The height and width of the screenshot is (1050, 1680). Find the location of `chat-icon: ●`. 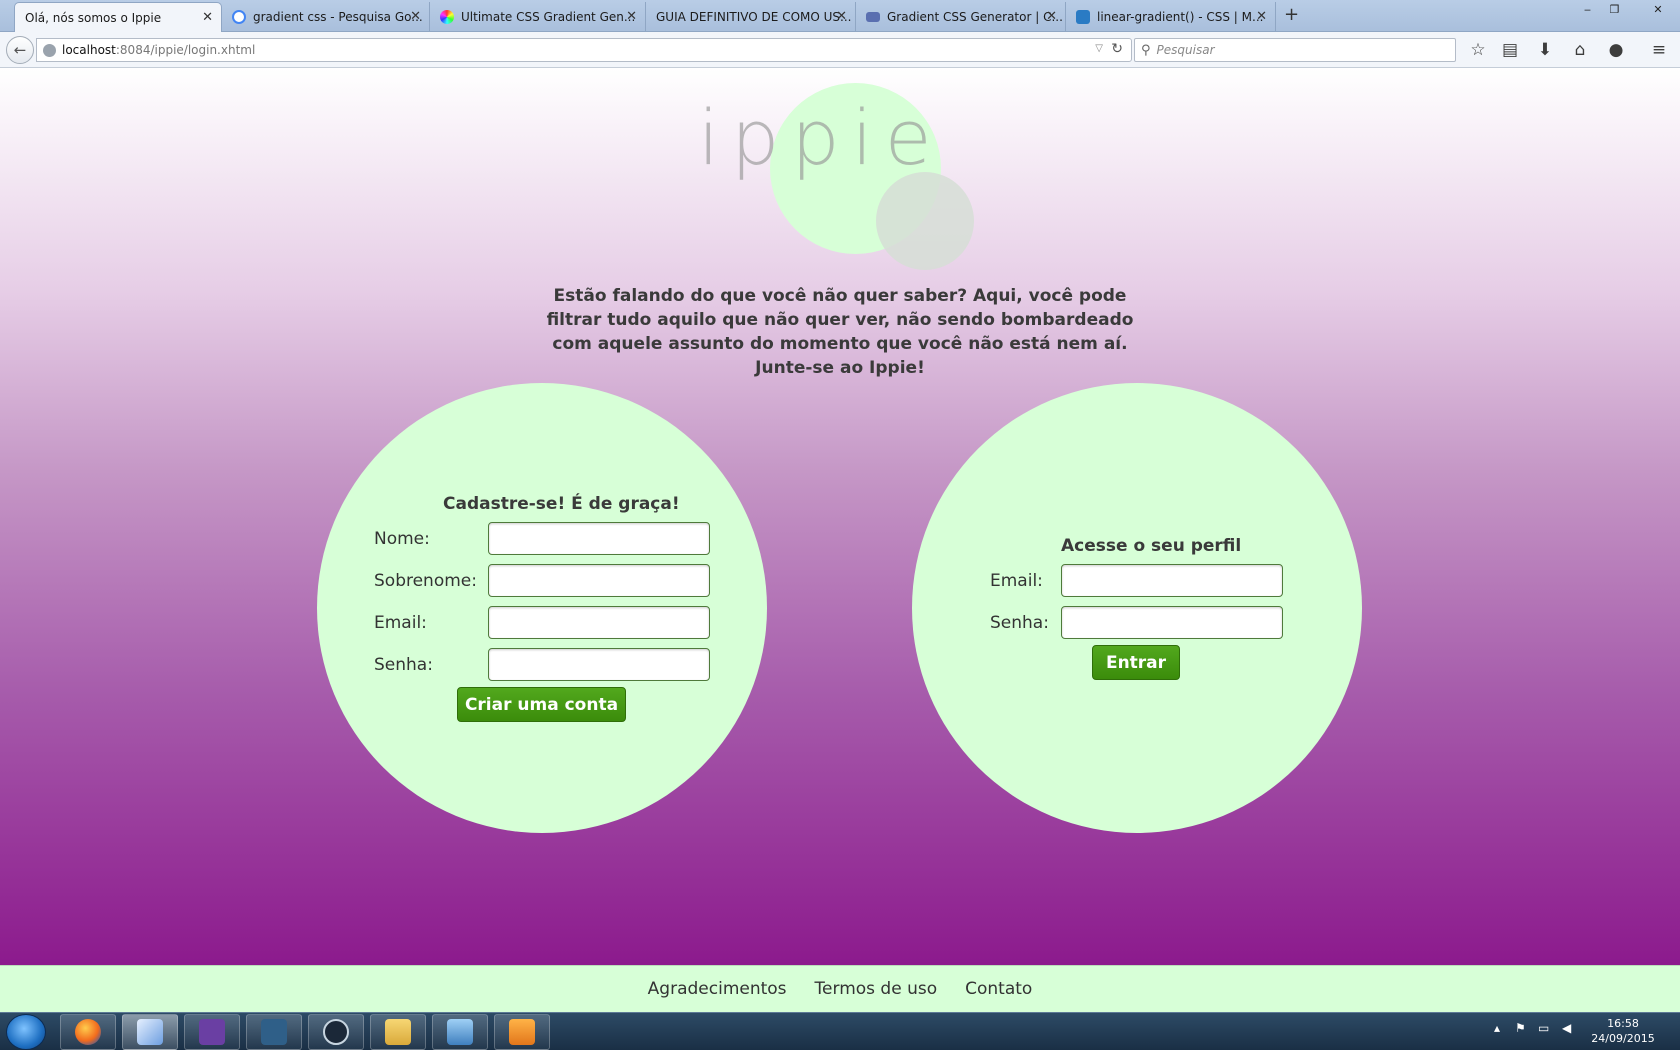

chat-icon: ● is located at coordinates (1616, 50).